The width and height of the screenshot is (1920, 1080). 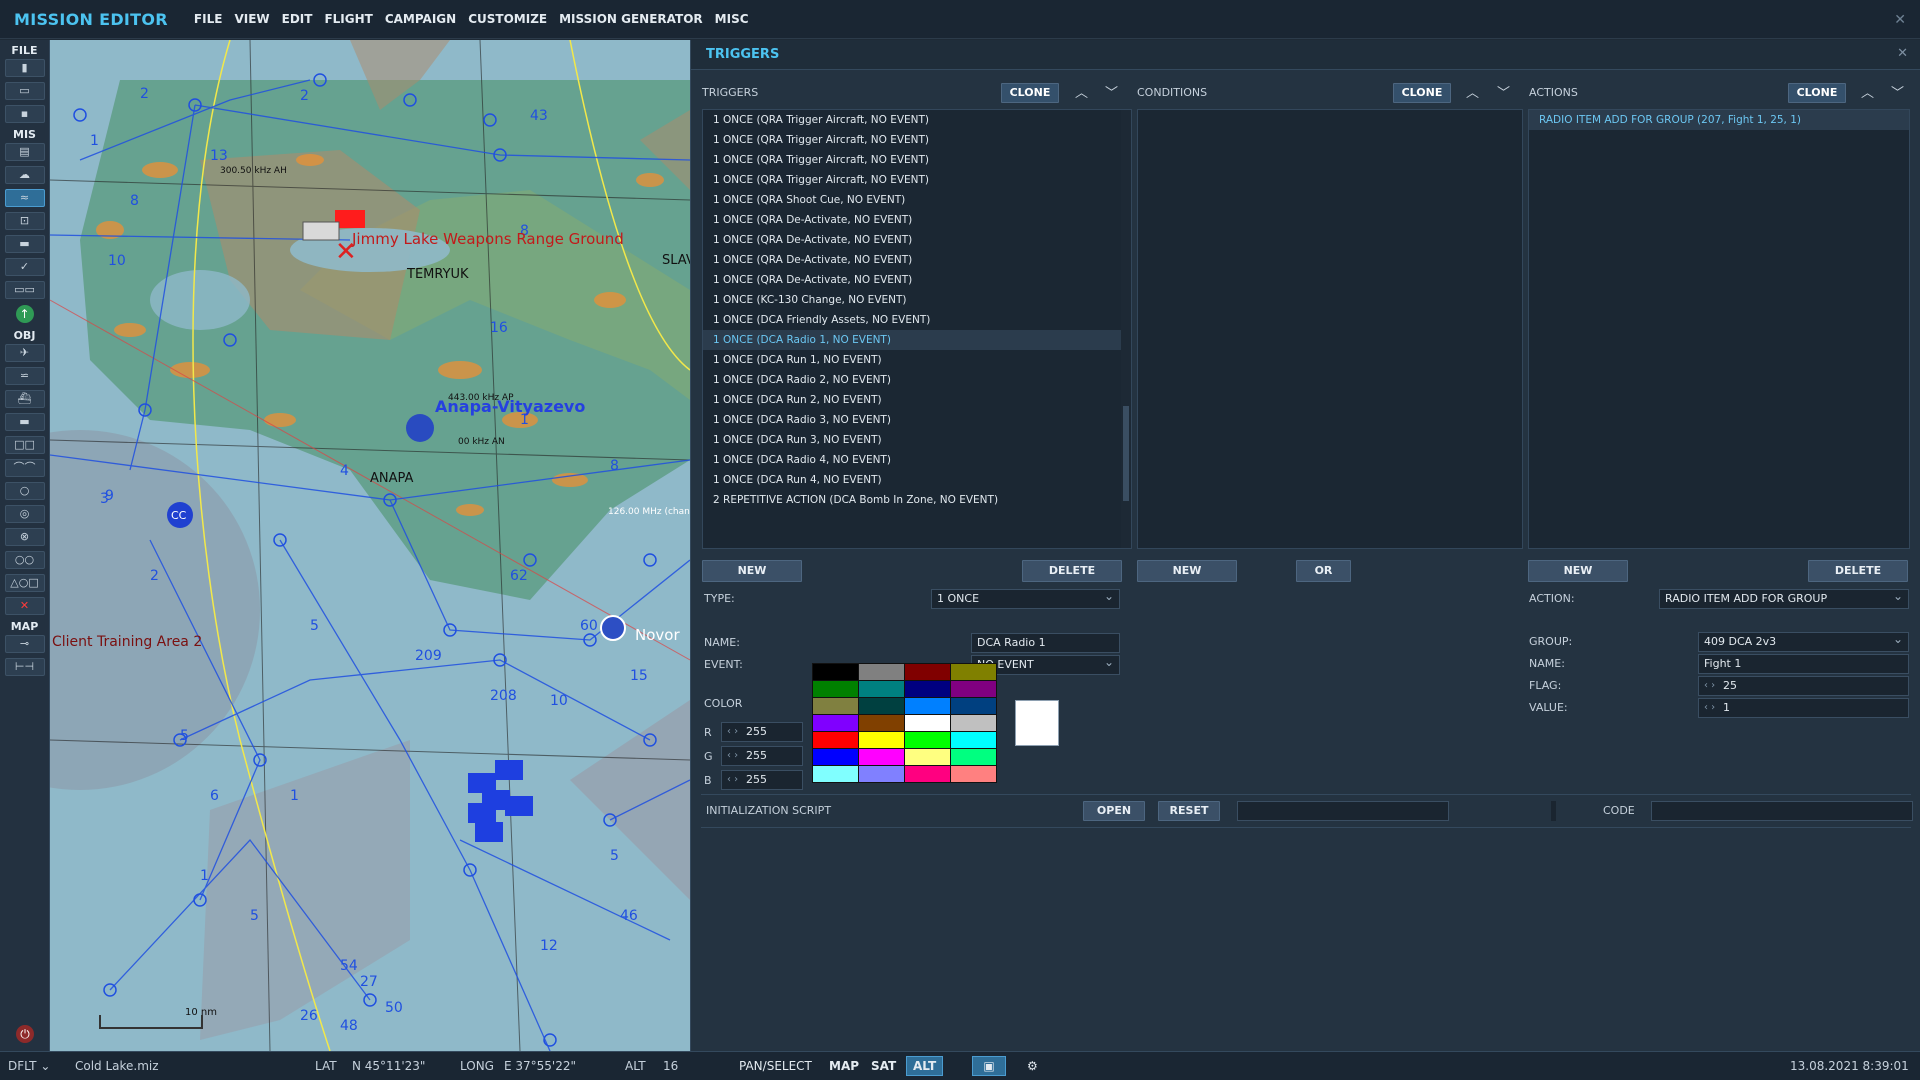 What do you see at coordinates (24, 198) in the screenshot?
I see `triggers-icon: ≈` at bounding box center [24, 198].